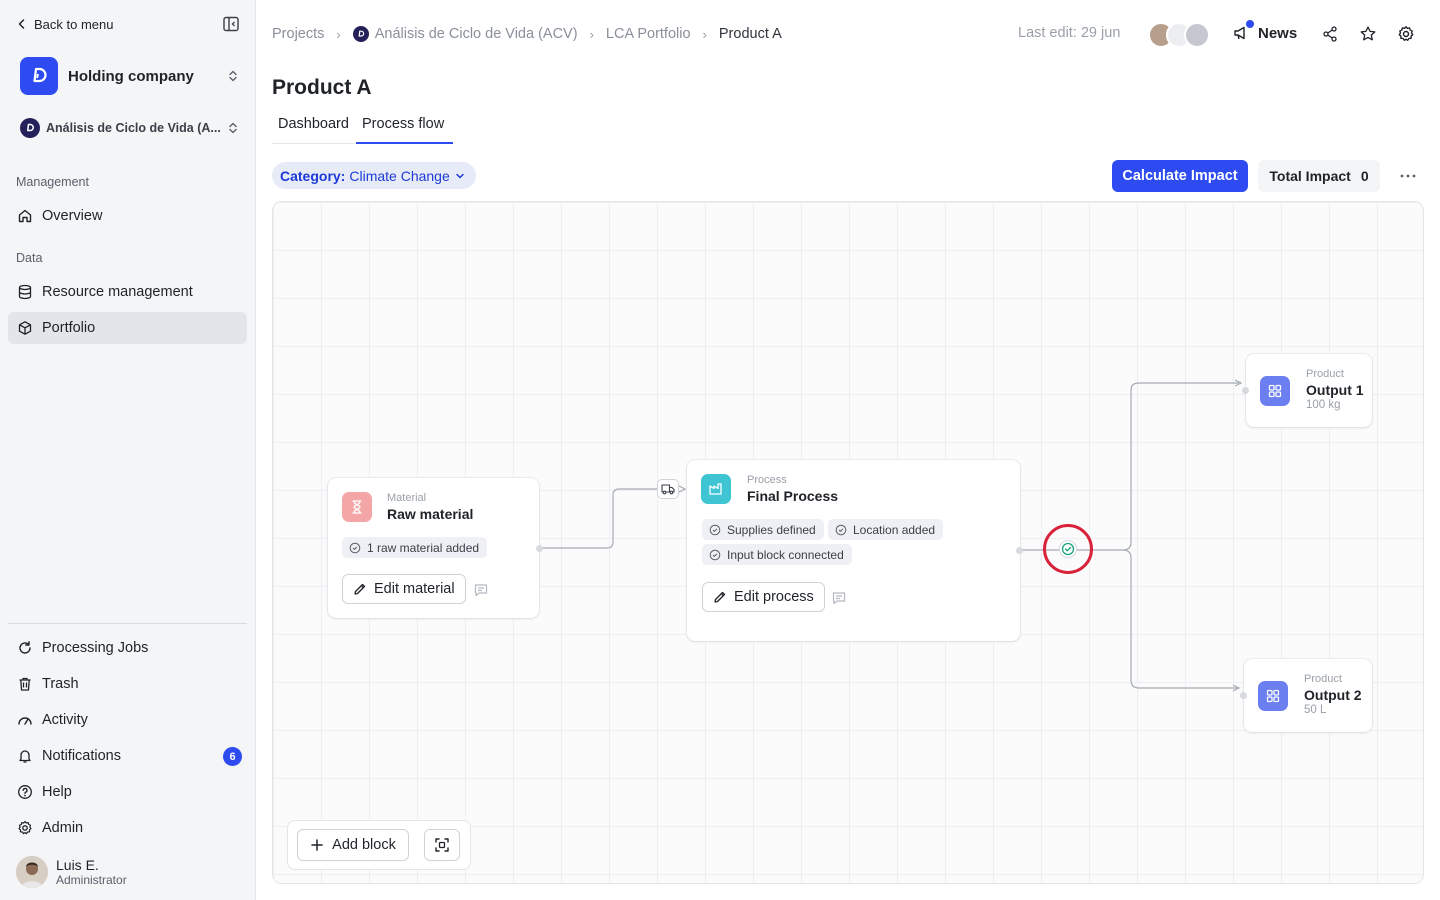 Image resolution: width=1440 pixels, height=900 pixels. What do you see at coordinates (591, 34) in the screenshot?
I see `chevron-right-icon: ›` at bounding box center [591, 34].